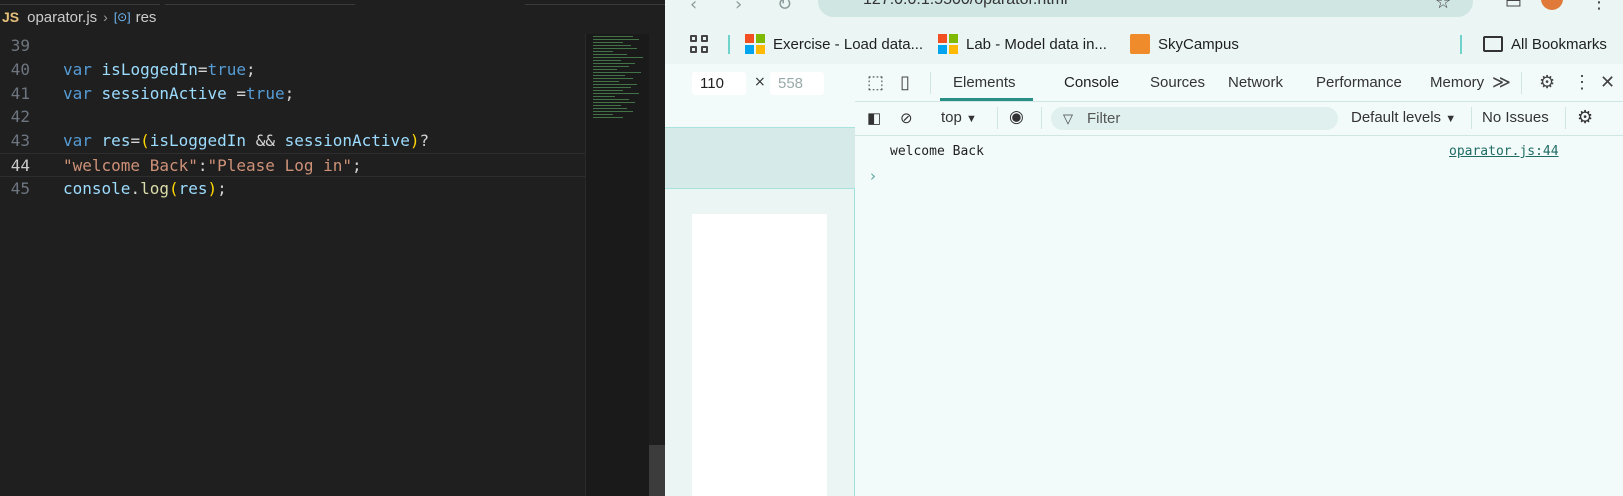  Describe the element at coordinates (1457, 82) in the screenshot. I see `tab-memory: Memory` at that location.